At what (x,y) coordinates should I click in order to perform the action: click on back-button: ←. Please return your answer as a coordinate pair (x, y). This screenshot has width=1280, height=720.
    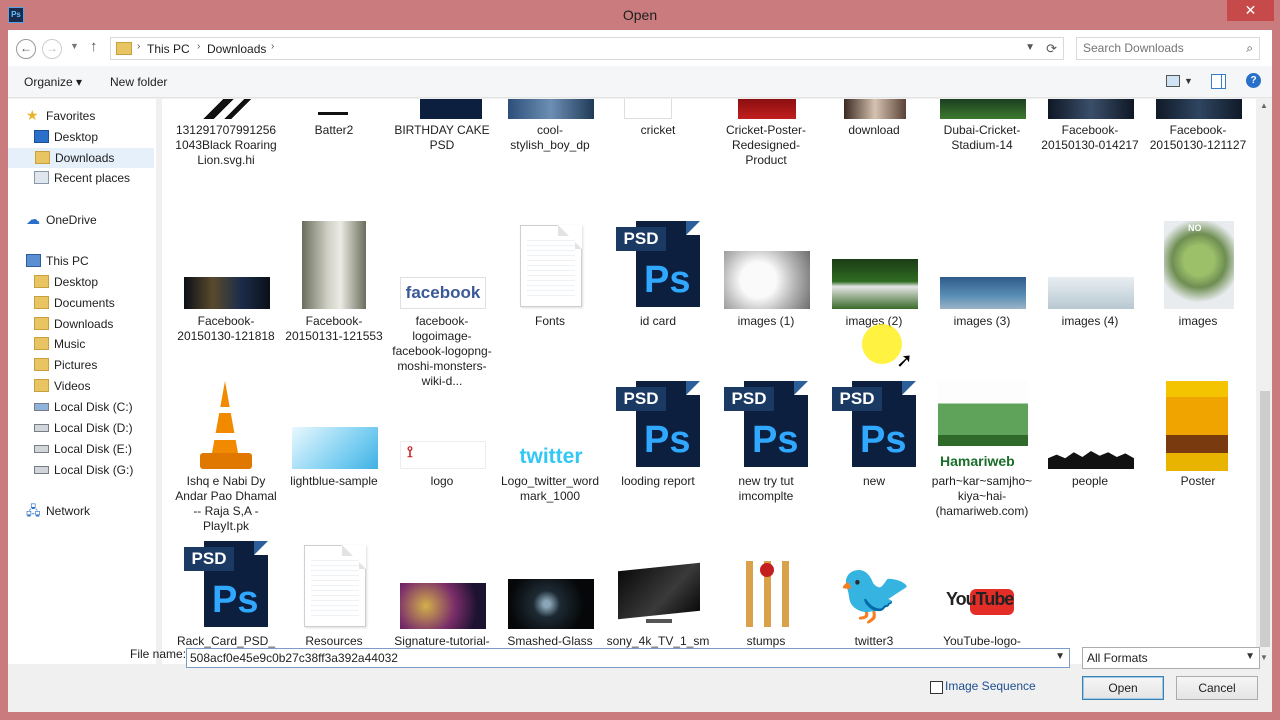
    Looking at the image, I should click on (26, 49).